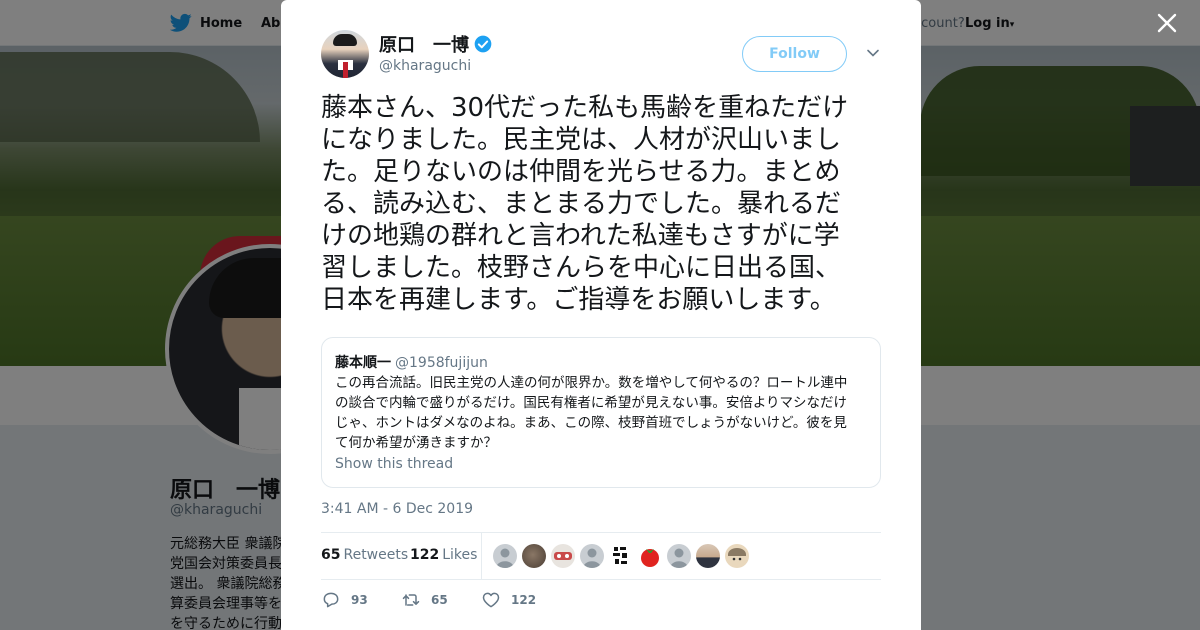 The image size is (1200, 630). I want to click on quoted-tweet-header: 藤本順一 @1958fujijun, so click(411, 362).